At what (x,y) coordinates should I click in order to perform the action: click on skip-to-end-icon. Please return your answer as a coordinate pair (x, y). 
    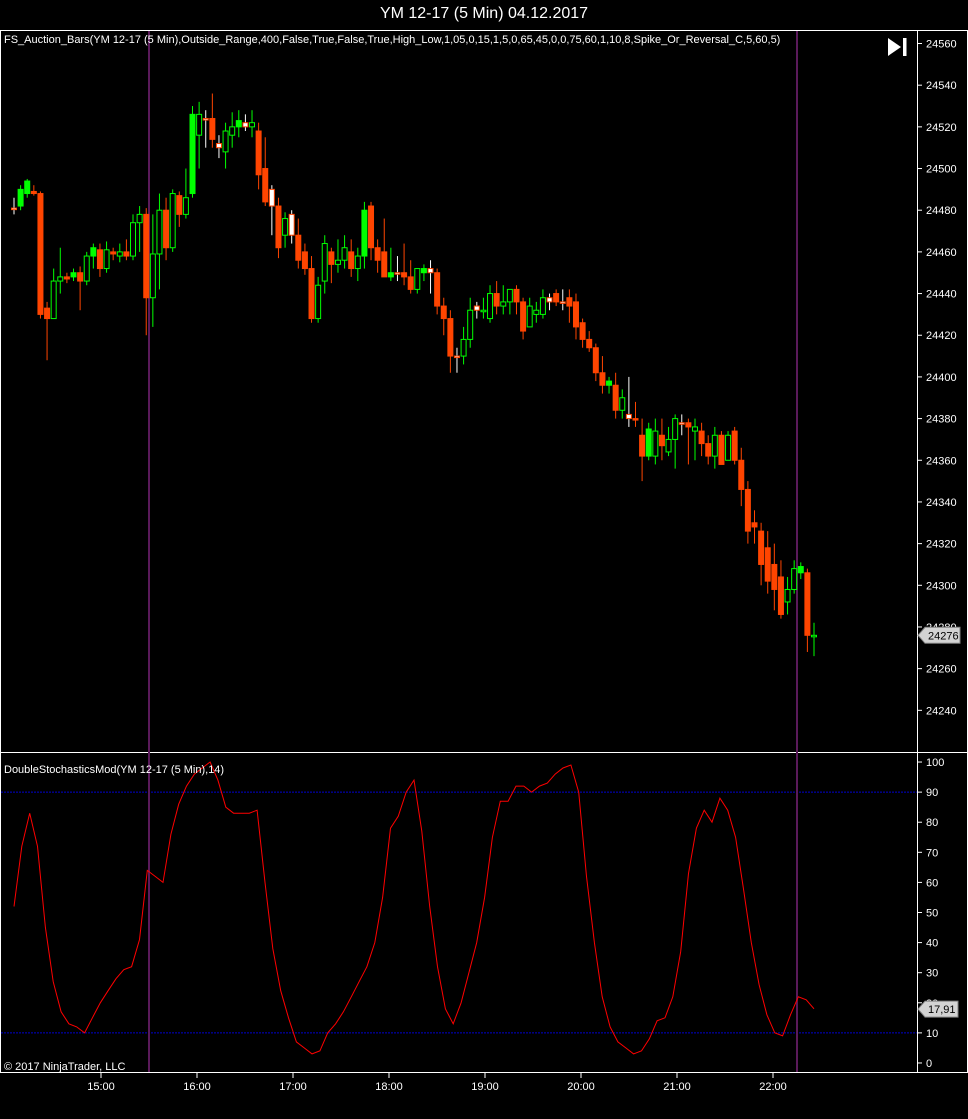
    Looking at the image, I should click on (898, 47).